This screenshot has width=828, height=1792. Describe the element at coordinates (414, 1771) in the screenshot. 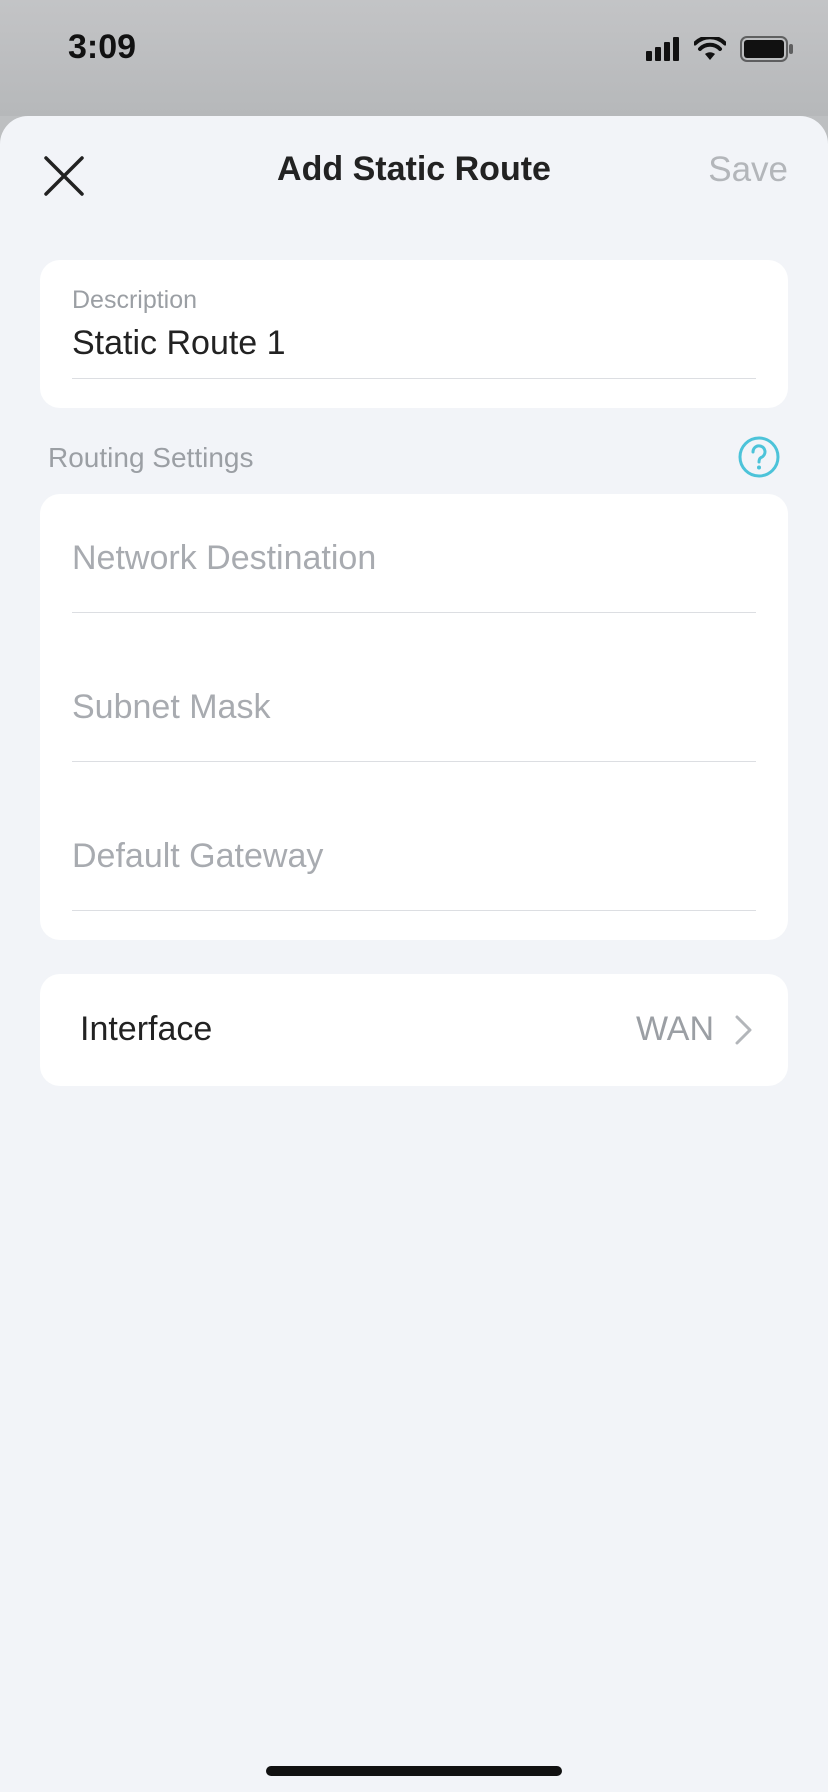

I see `home-indicator` at that location.